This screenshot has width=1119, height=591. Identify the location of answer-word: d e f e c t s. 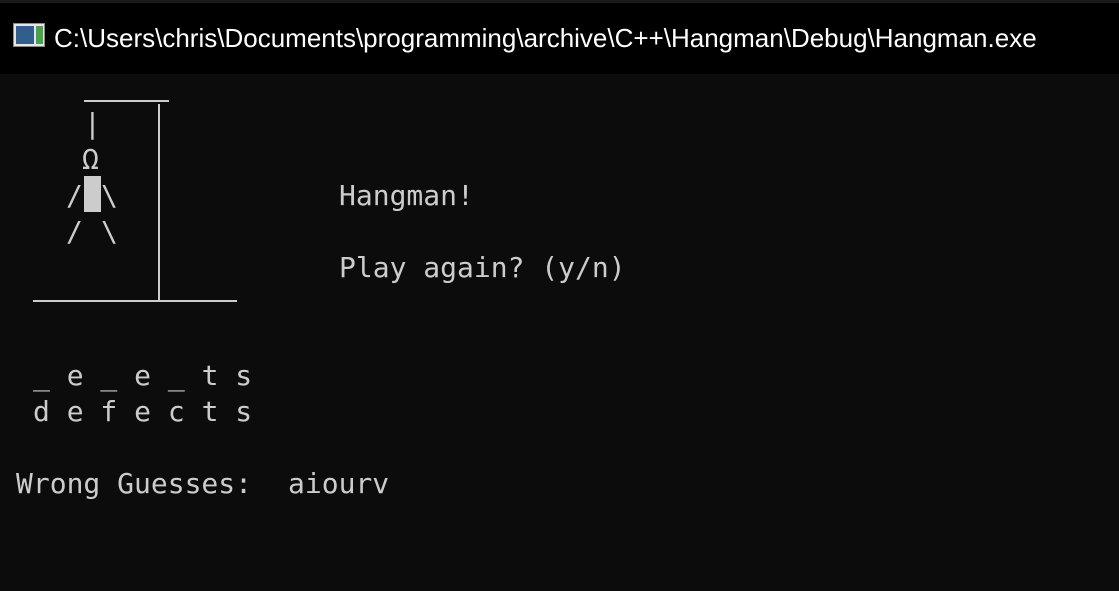
(143, 411).